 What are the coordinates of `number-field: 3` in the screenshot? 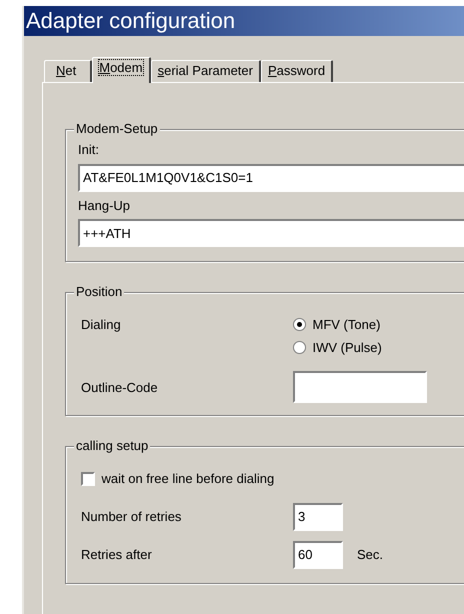 It's located at (318, 516).